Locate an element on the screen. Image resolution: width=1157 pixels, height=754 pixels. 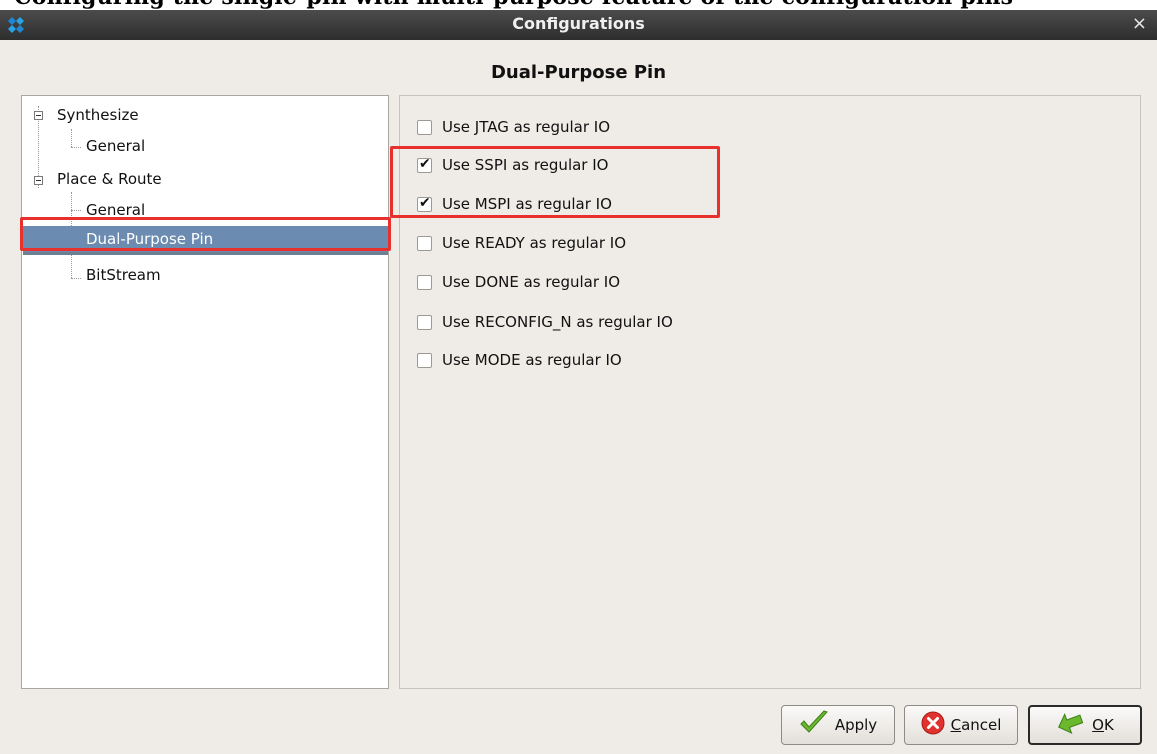
checkbox-ready is located at coordinates (424, 243).